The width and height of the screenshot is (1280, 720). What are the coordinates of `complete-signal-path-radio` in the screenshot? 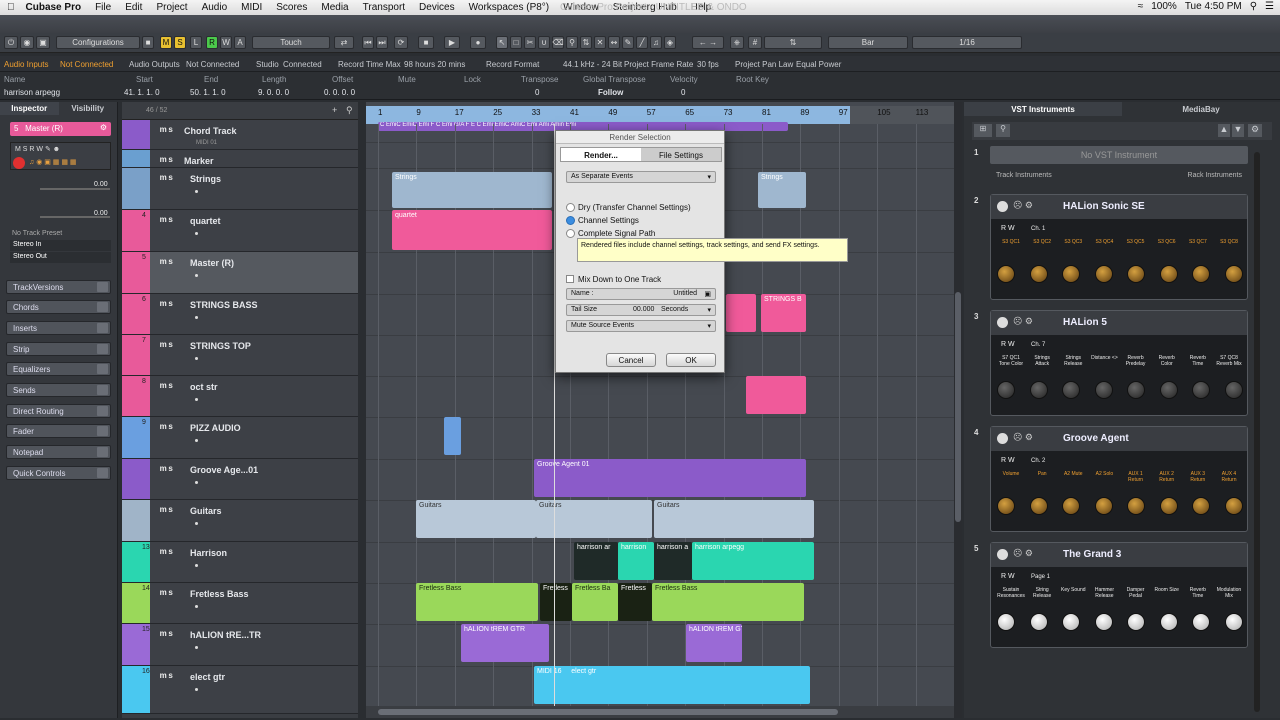 It's located at (570, 233).